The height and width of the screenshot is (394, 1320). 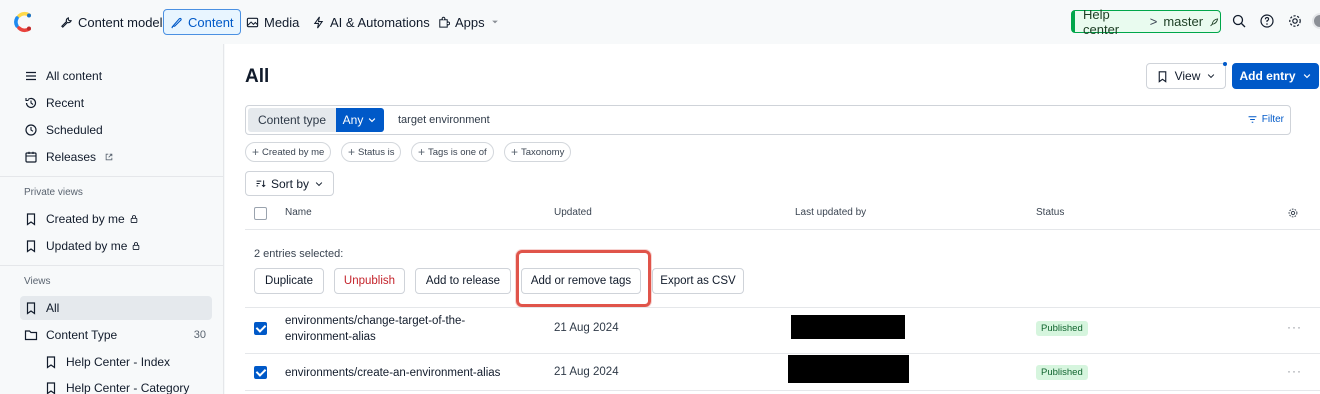 I want to click on search-input: target environment, so click(x=444, y=120).